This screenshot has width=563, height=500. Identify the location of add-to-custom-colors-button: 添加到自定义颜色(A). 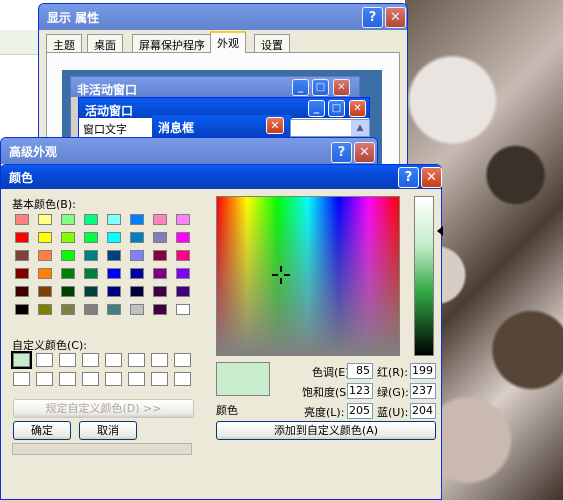
(326, 430).